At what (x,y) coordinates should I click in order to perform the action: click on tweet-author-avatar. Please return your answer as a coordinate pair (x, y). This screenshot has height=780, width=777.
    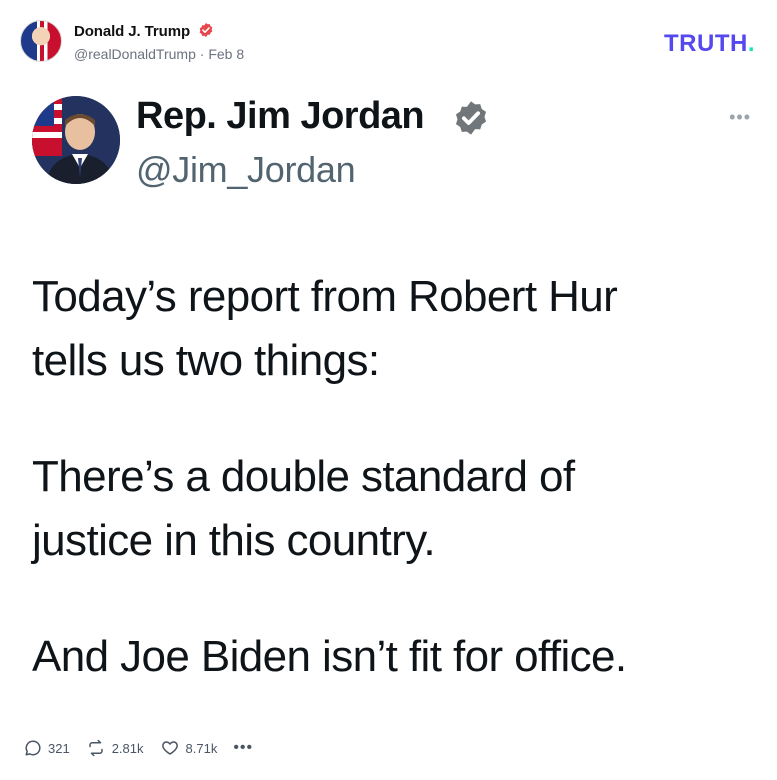
    Looking at the image, I should click on (76, 140).